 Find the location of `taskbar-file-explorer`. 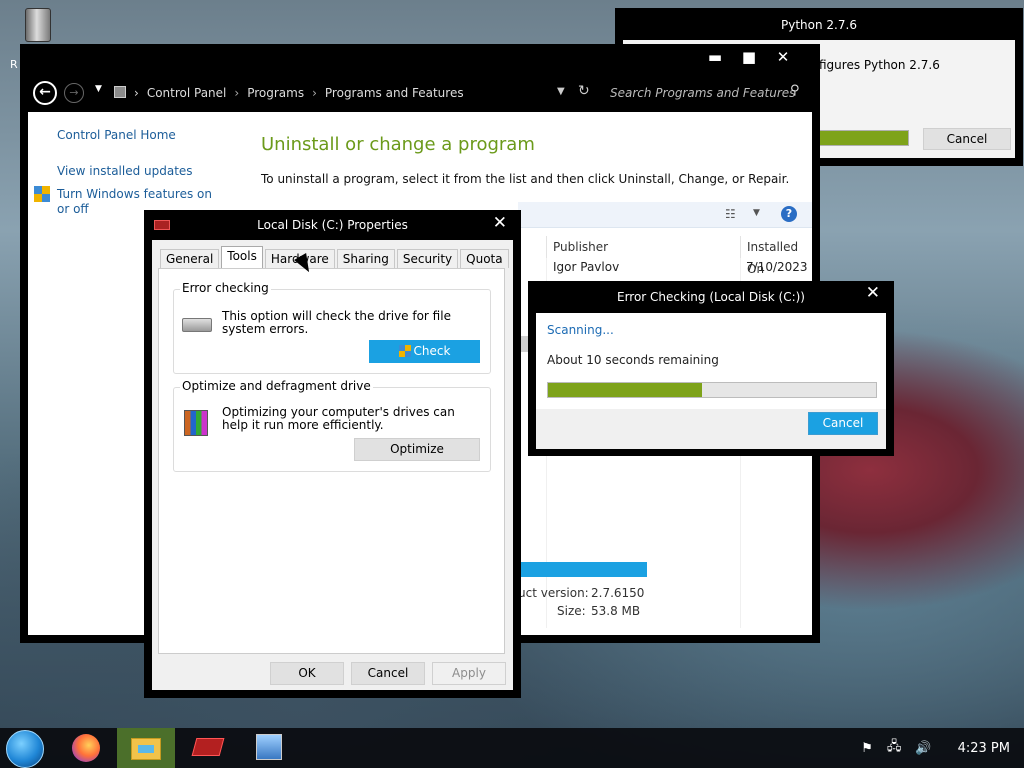

taskbar-file-explorer is located at coordinates (146, 748).